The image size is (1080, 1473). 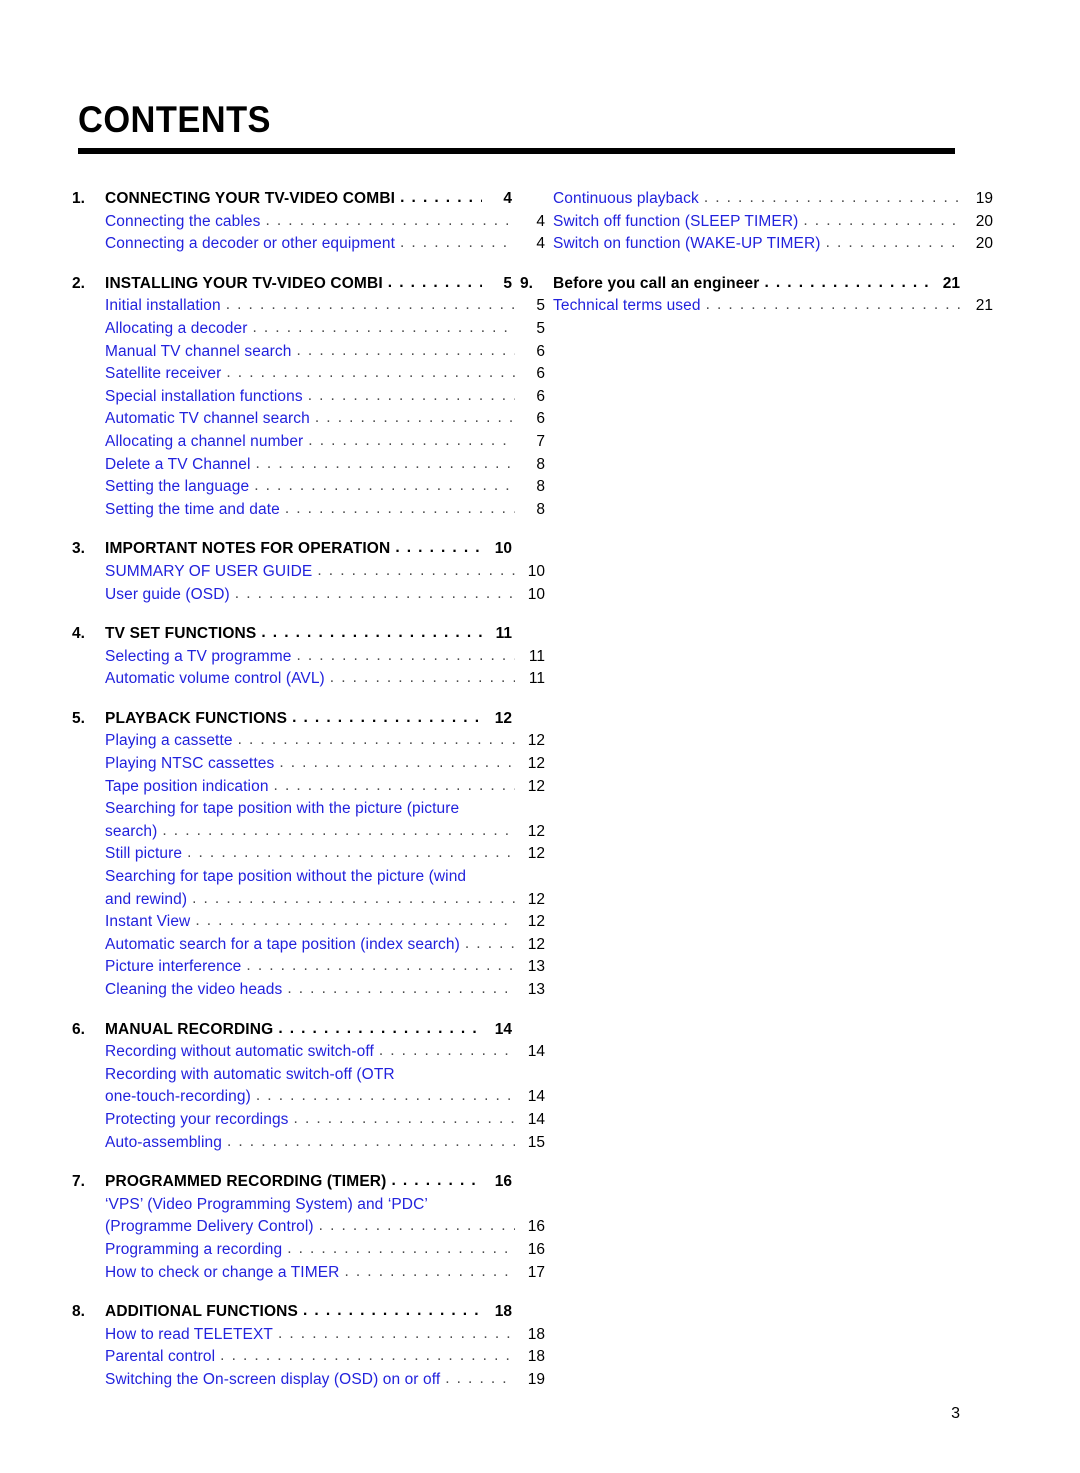 What do you see at coordinates (163, 306) in the screenshot?
I see `toc-entry-label: Initial installation` at bounding box center [163, 306].